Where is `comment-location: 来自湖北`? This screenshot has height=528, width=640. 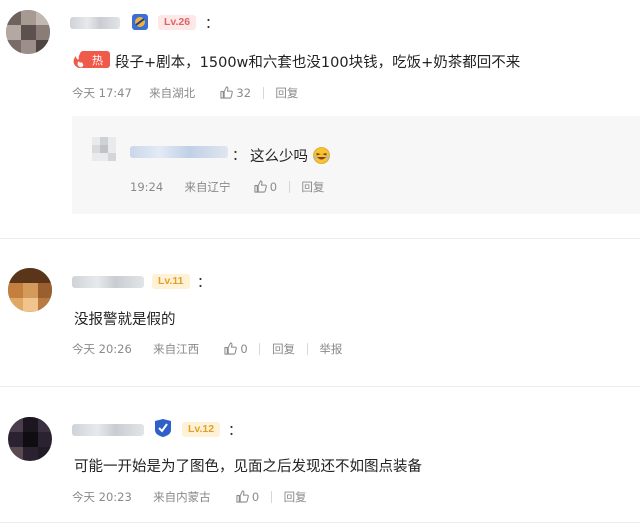
comment-location: 来自湖北 is located at coordinates (172, 93).